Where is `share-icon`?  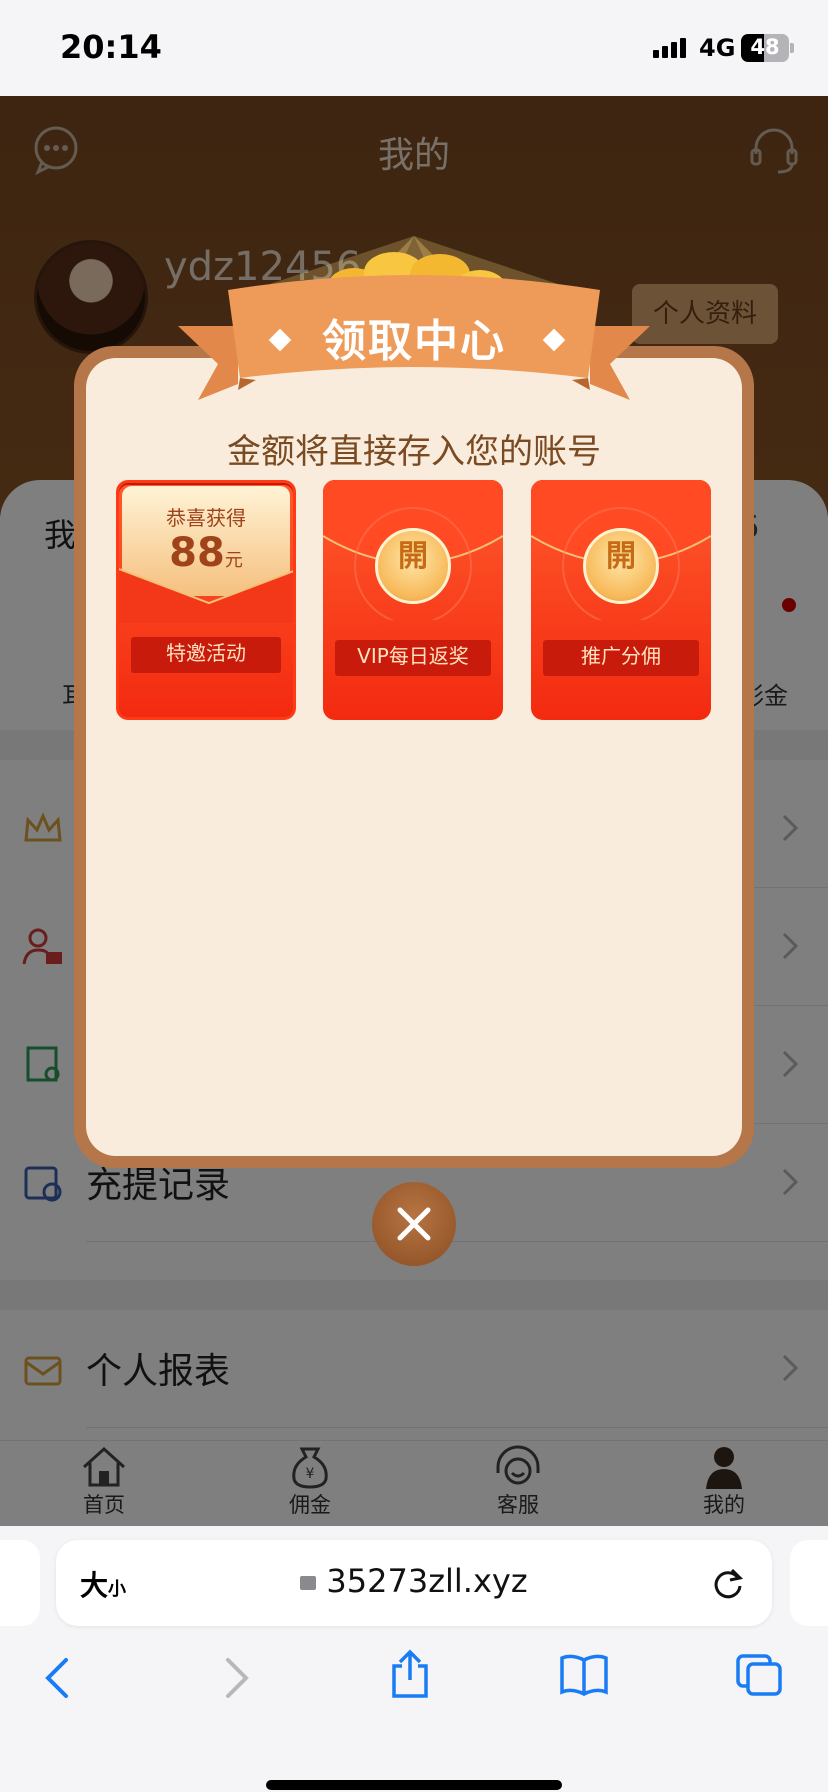 share-icon is located at coordinates (410, 1674).